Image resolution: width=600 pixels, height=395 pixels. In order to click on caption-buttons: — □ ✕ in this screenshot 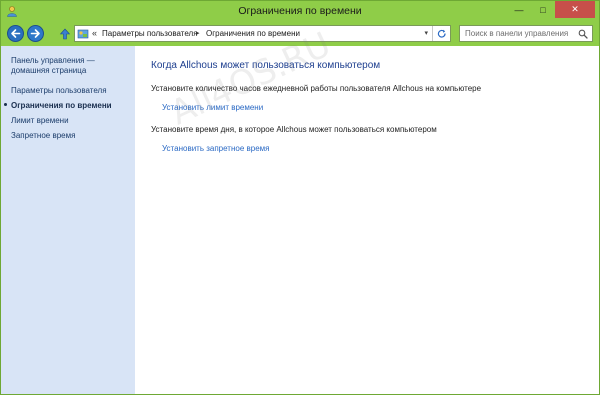, I will do `click(551, 10)`.